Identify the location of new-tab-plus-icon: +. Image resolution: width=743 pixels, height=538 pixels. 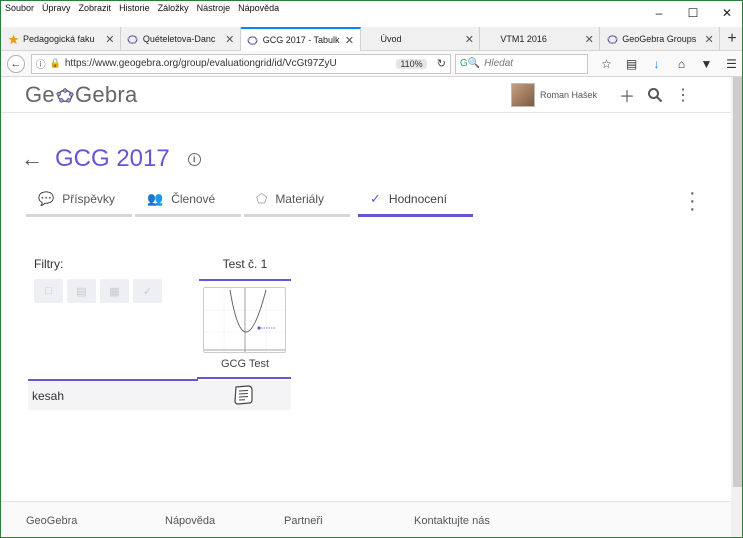
(731, 39).